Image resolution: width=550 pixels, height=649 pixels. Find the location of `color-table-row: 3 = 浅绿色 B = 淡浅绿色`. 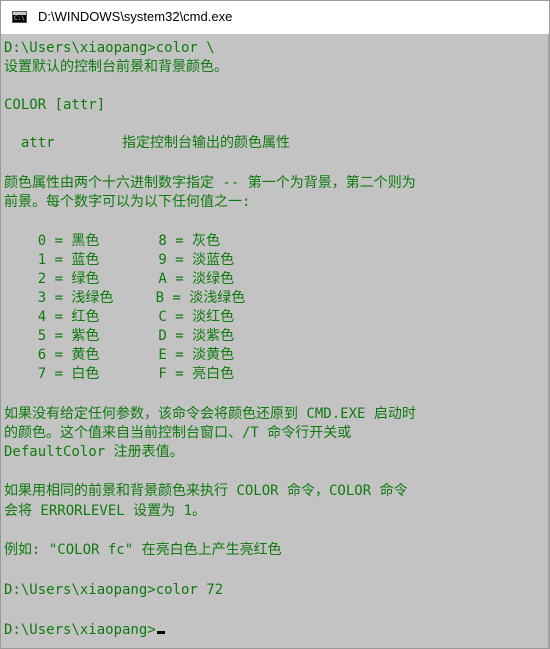

color-table-row: 3 = 浅绿色 B = 淡浅绿色 is located at coordinates (125, 298).